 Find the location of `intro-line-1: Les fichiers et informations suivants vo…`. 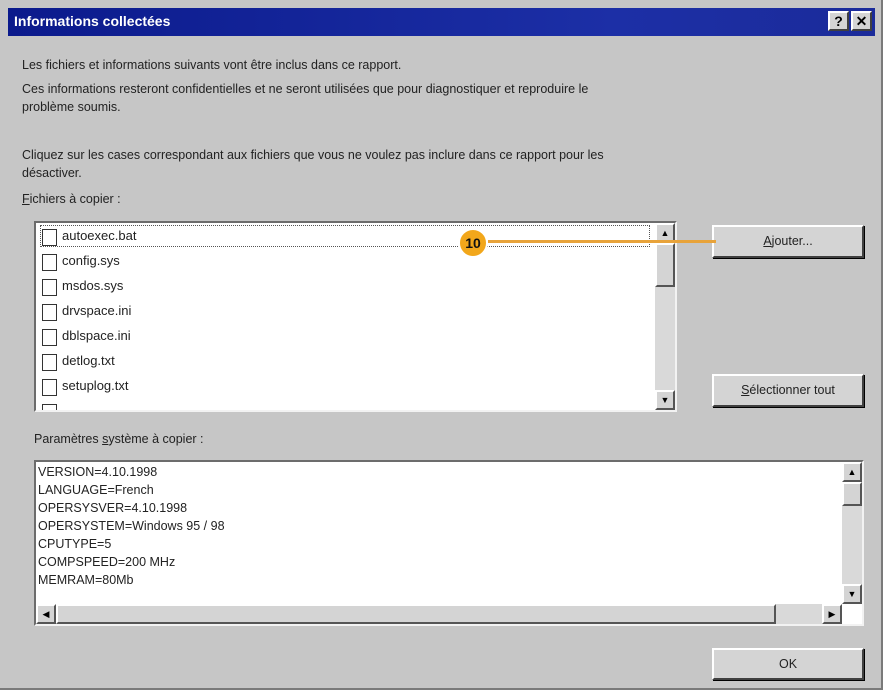

intro-line-1: Les fichiers et informations suivants vo… is located at coordinates (212, 65).